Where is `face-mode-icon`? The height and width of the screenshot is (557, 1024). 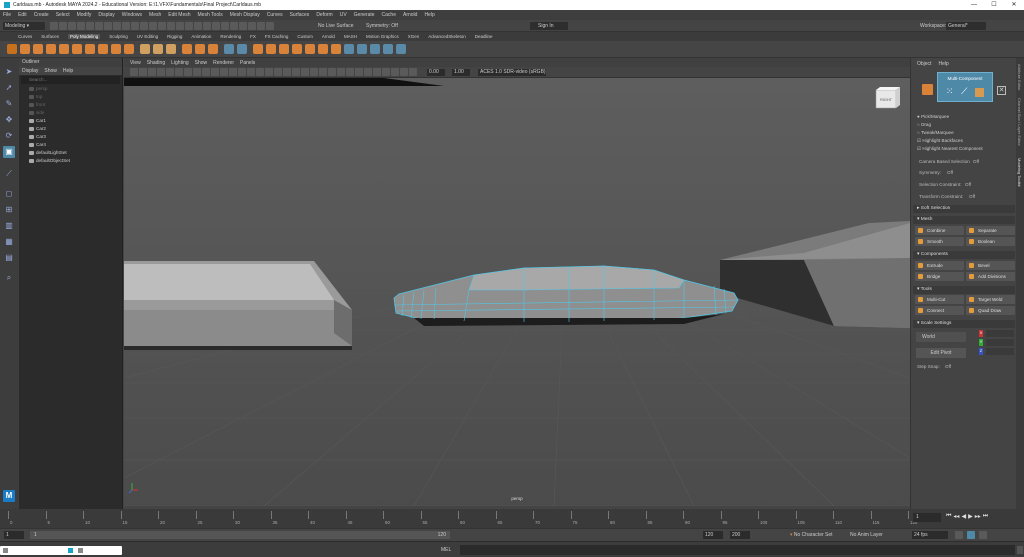 face-mode-icon is located at coordinates (980, 92).